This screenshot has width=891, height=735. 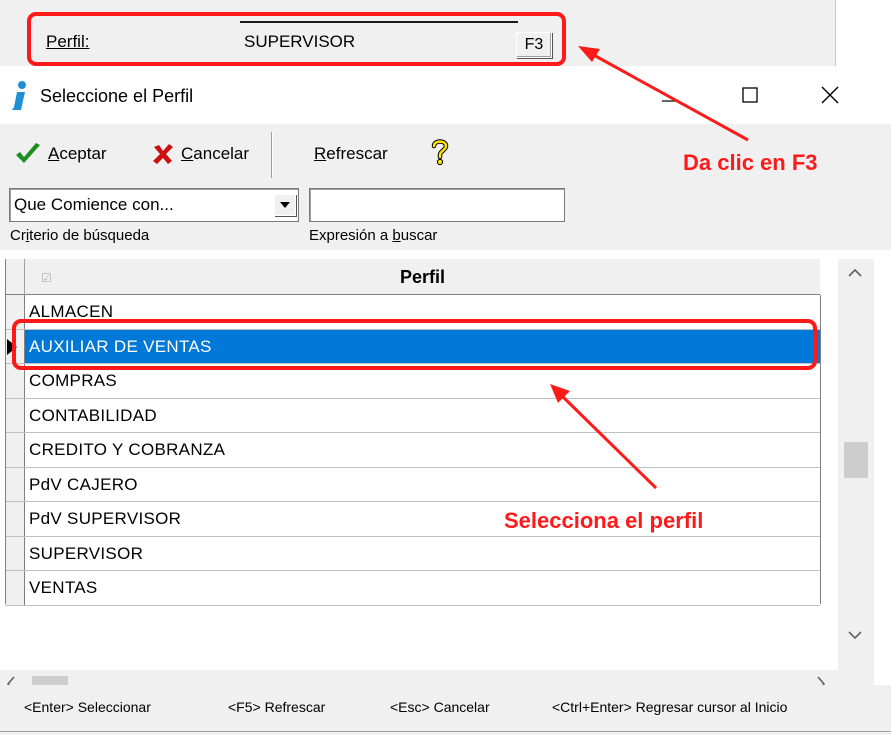 What do you see at coordinates (215, 153) in the screenshot?
I see `cancelar-label: Cancelar` at bounding box center [215, 153].